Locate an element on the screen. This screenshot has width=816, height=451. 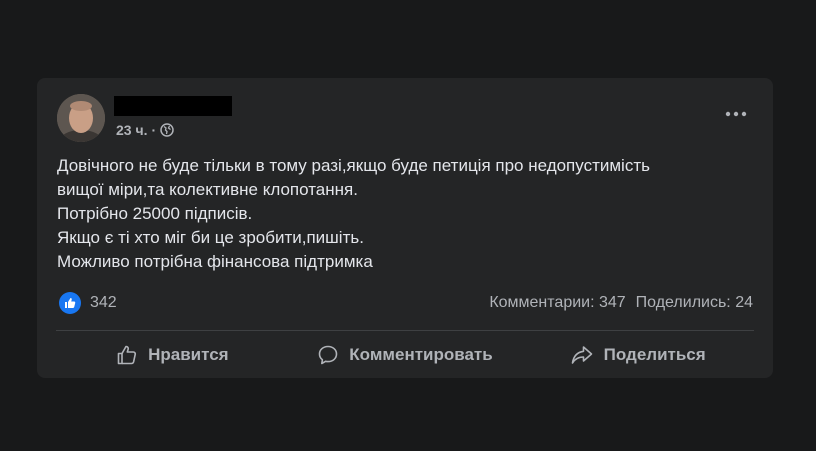
post-timestamp: 23 ч. is located at coordinates (131, 130).